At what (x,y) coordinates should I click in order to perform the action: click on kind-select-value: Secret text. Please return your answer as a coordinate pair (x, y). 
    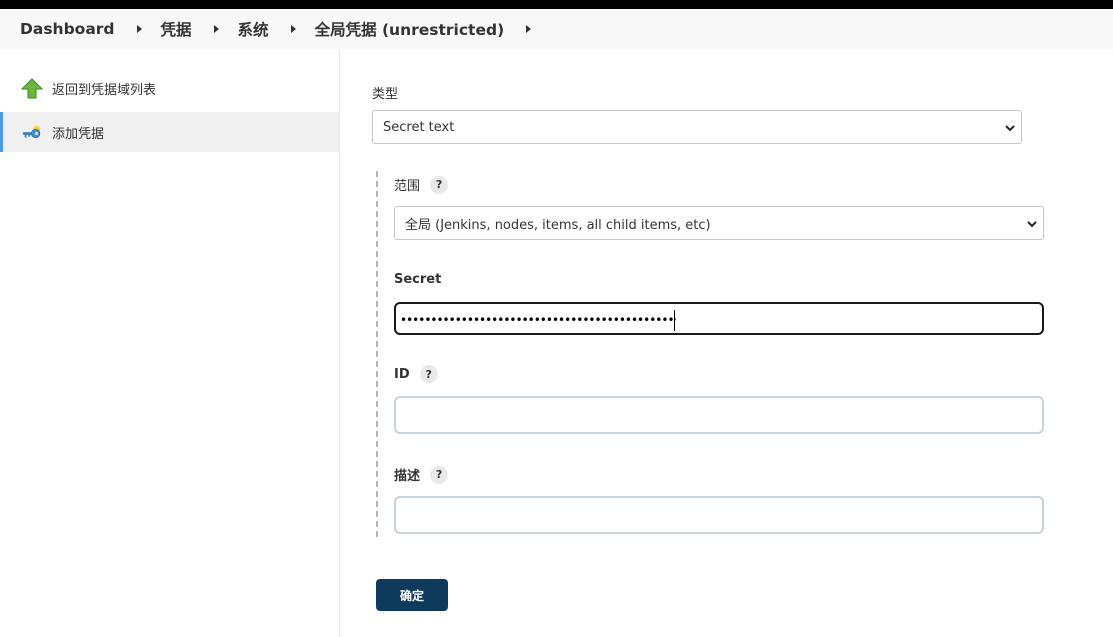
    Looking at the image, I should click on (419, 127).